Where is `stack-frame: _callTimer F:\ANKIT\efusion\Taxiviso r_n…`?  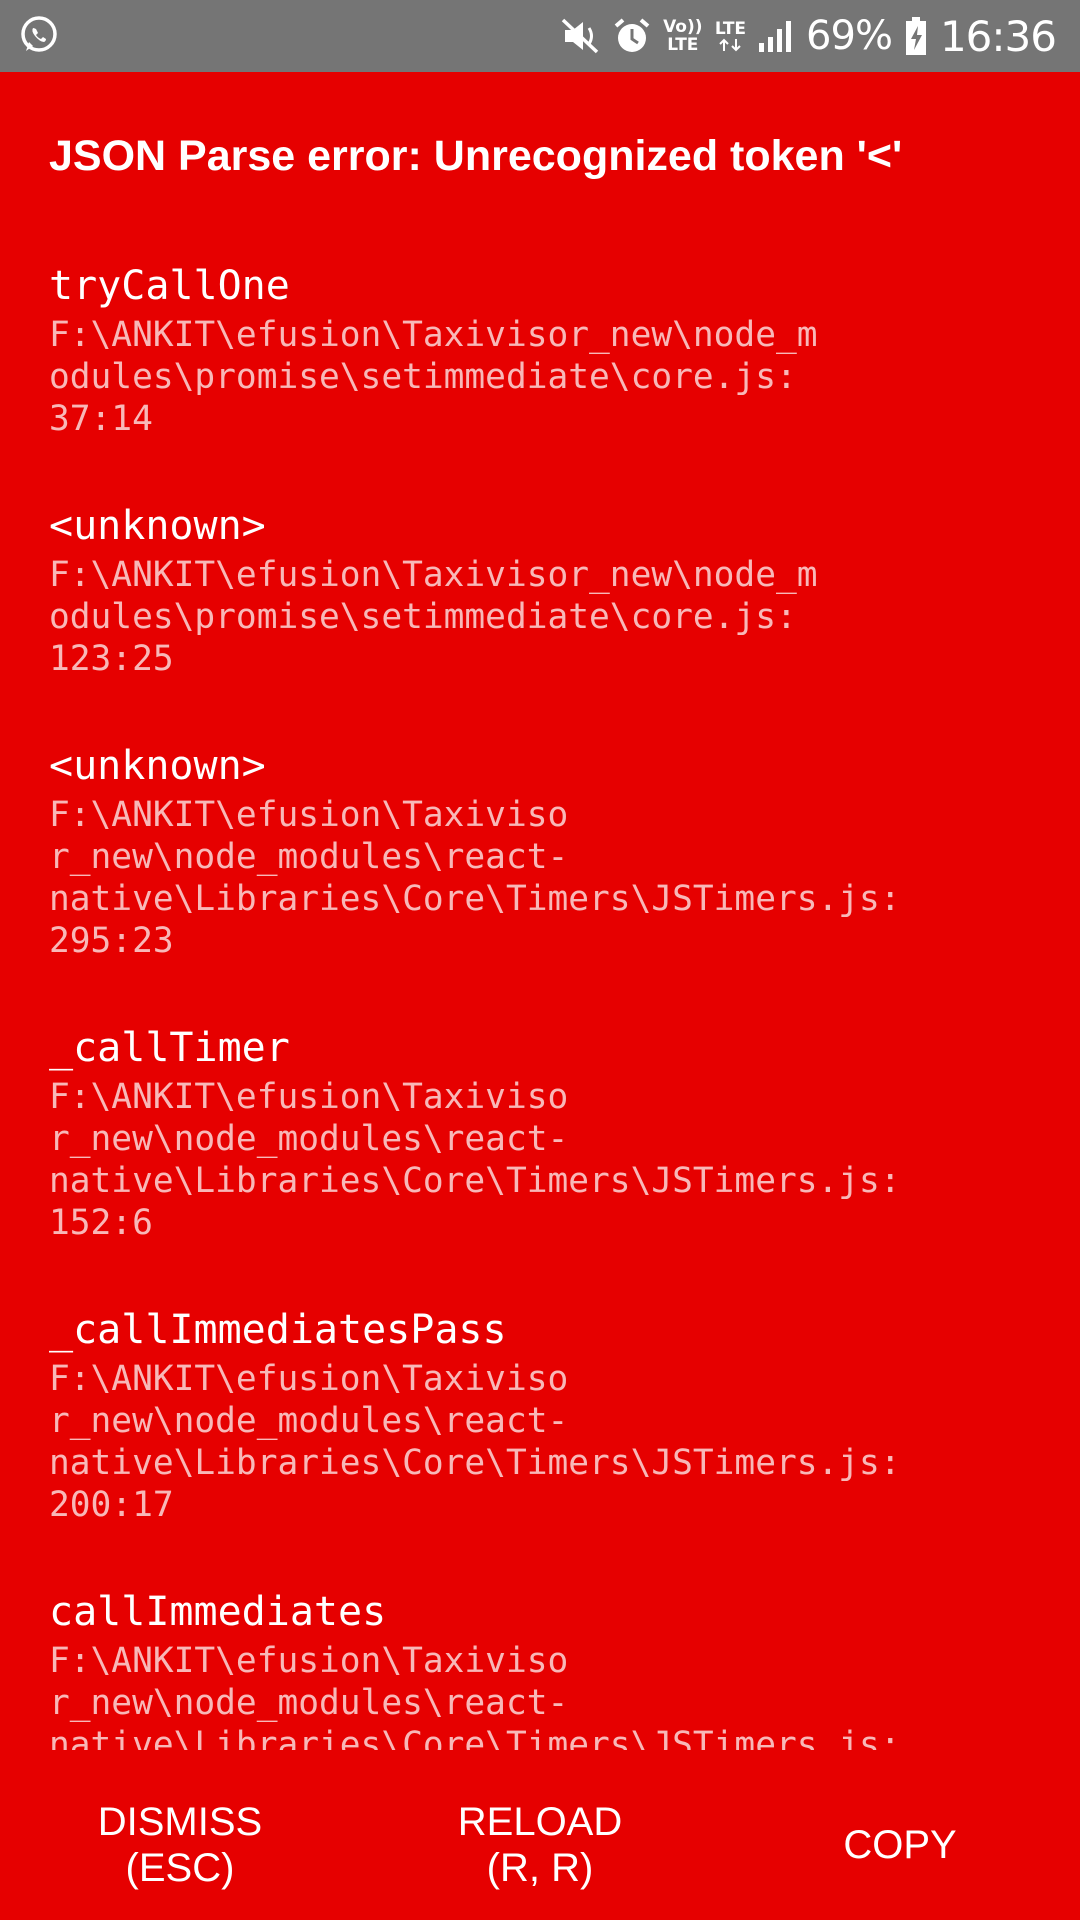 stack-frame: _callTimer F:\ANKIT\efusion\Taxiviso r_n… is located at coordinates (549, 1132).